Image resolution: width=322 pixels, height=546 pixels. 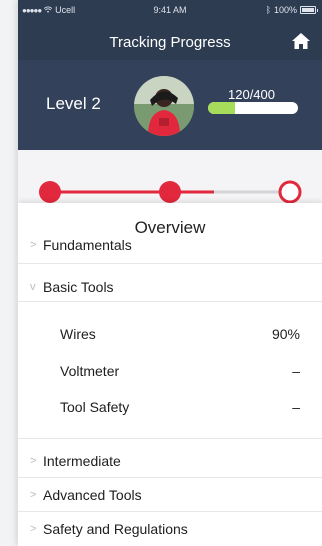 I want to click on skill-row-wires: Wires 90%, so click(x=180, y=334).